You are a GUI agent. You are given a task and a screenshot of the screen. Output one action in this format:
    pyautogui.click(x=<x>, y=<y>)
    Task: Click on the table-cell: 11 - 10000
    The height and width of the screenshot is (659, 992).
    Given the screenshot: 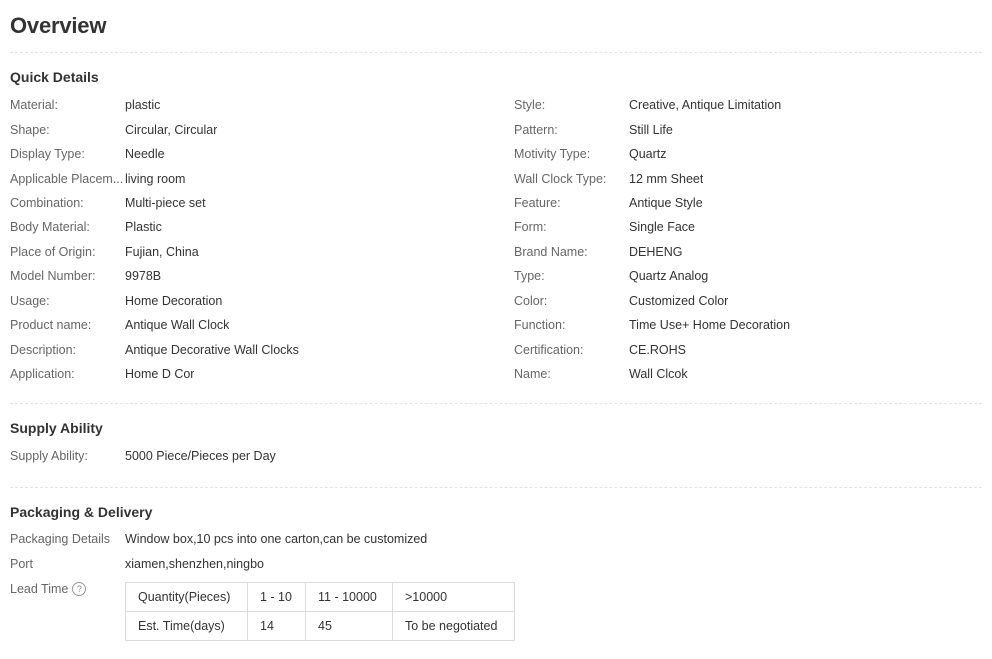 What is the action you would take?
    pyautogui.click(x=349, y=597)
    